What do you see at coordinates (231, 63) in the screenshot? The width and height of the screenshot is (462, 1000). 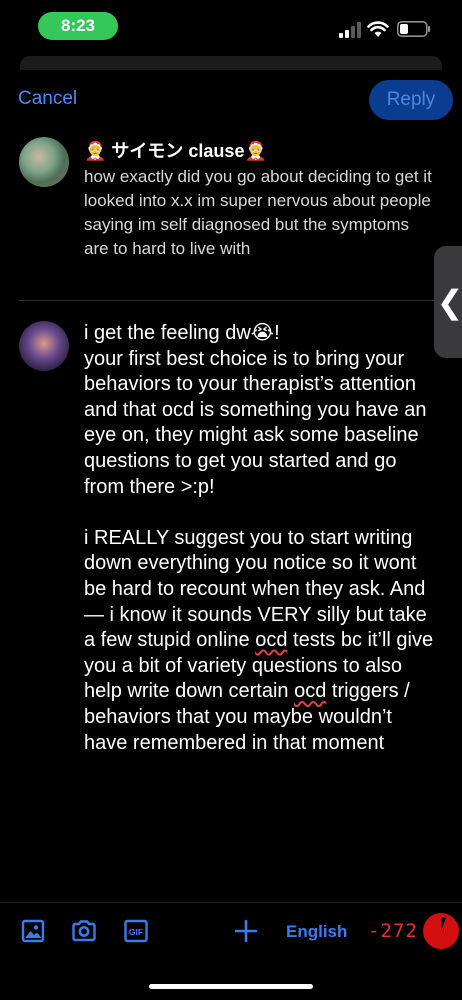 I see `sheet-top-edge` at bounding box center [231, 63].